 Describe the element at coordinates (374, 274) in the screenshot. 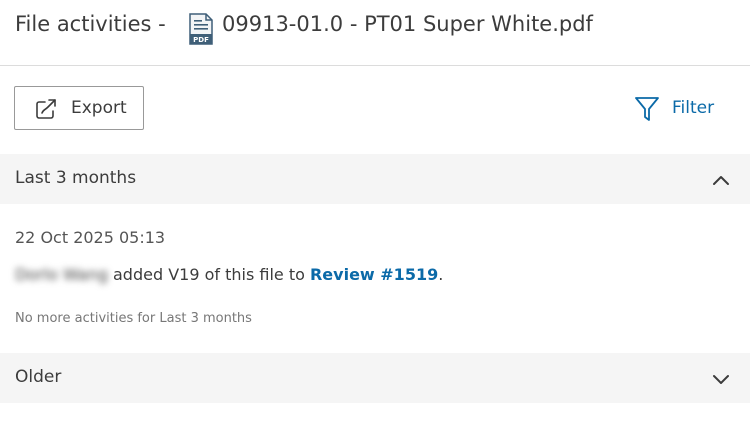

I see `review-link: Review #1519` at that location.